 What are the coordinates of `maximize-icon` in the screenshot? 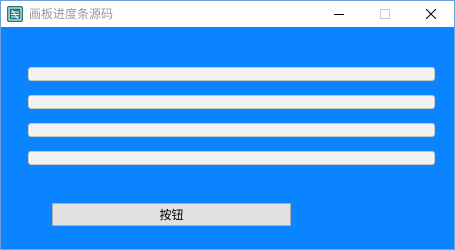 It's located at (385, 14).